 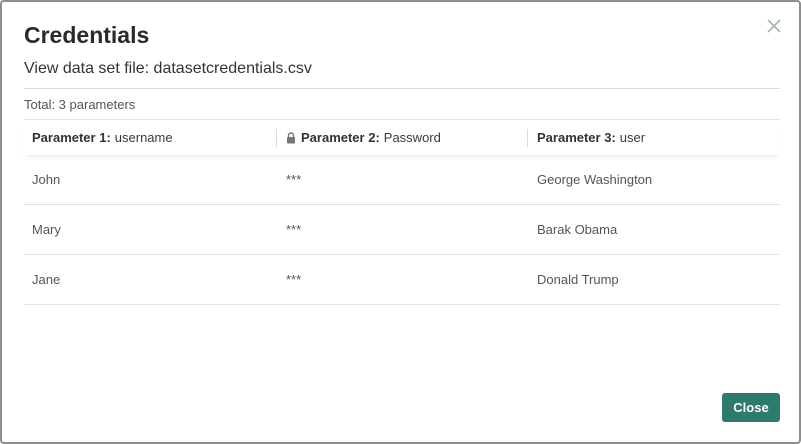 What do you see at coordinates (340, 137) in the screenshot?
I see `column-header-prefix: Parameter 2:` at bounding box center [340, 137].